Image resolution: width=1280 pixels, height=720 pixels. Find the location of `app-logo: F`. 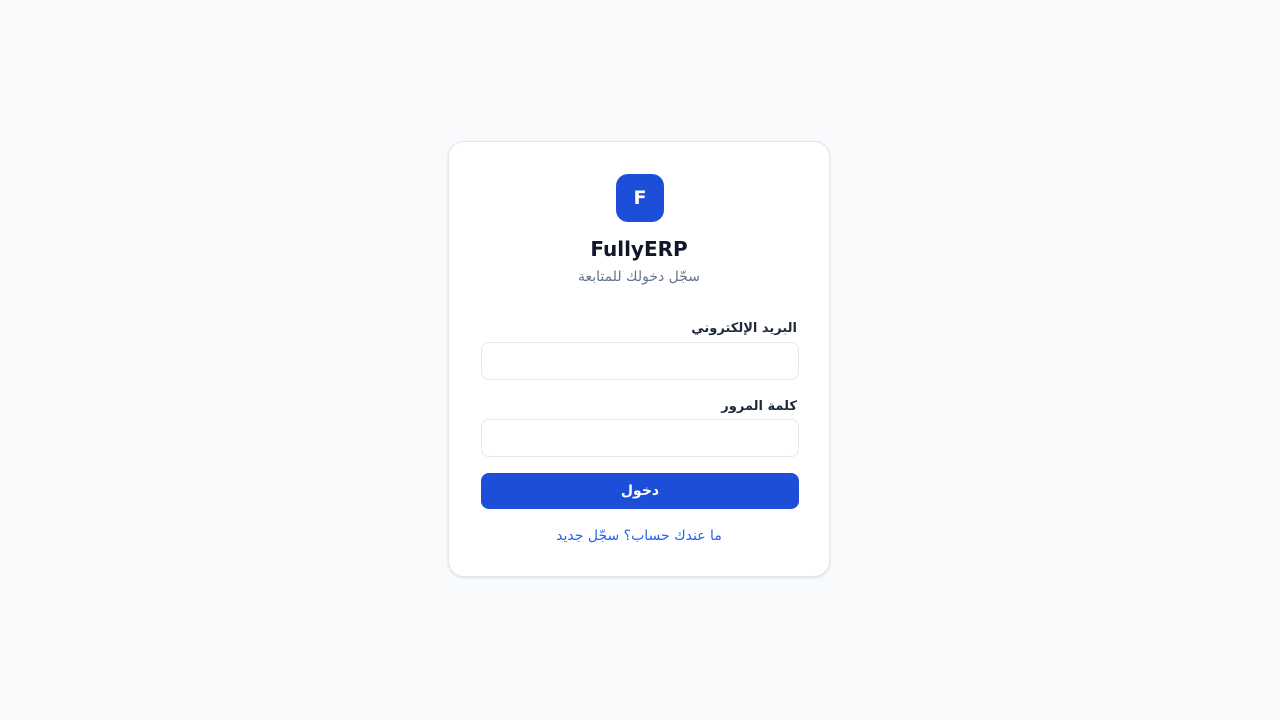

app-logo: F is located at coordinates (640, 198).